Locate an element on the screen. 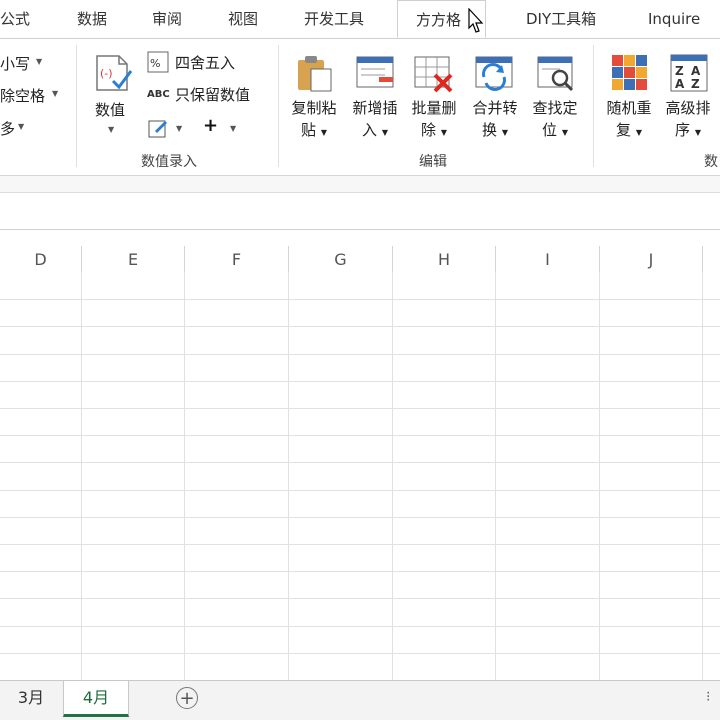 Image resolution: width=720 pixels, height=720 pixels. tab-diy-toolbox: DIY工具箱 is located at coordinates (561, 19).